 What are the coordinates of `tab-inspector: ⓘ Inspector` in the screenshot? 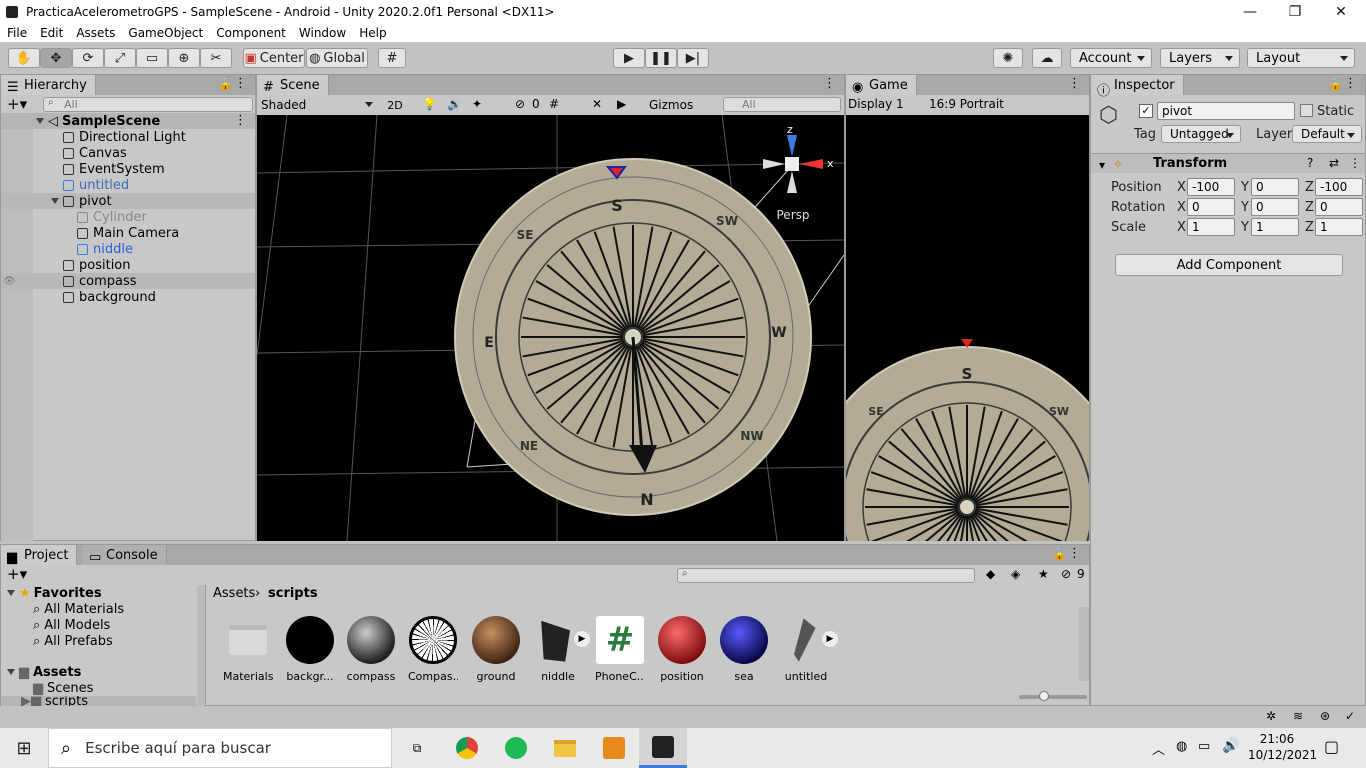 It's located at (1137, 87).